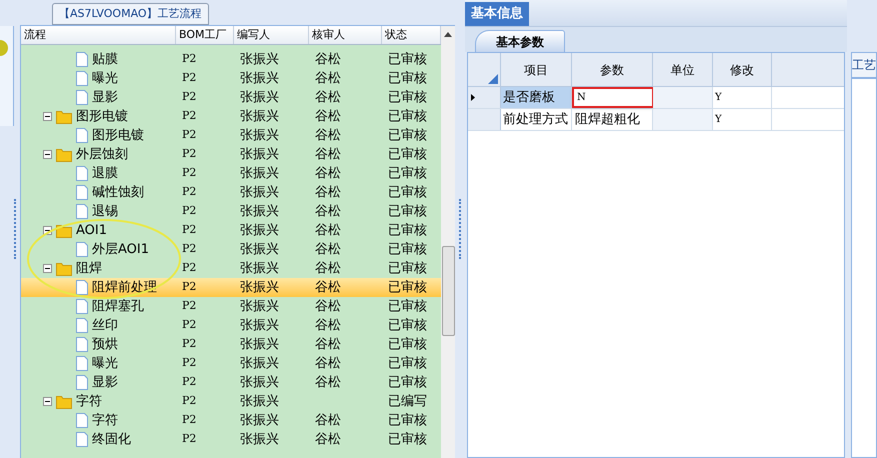  What do you see at coordinates (345, 35) in the screenshot?
I see `column-header: 核审人` at bounding box center [345, 35].